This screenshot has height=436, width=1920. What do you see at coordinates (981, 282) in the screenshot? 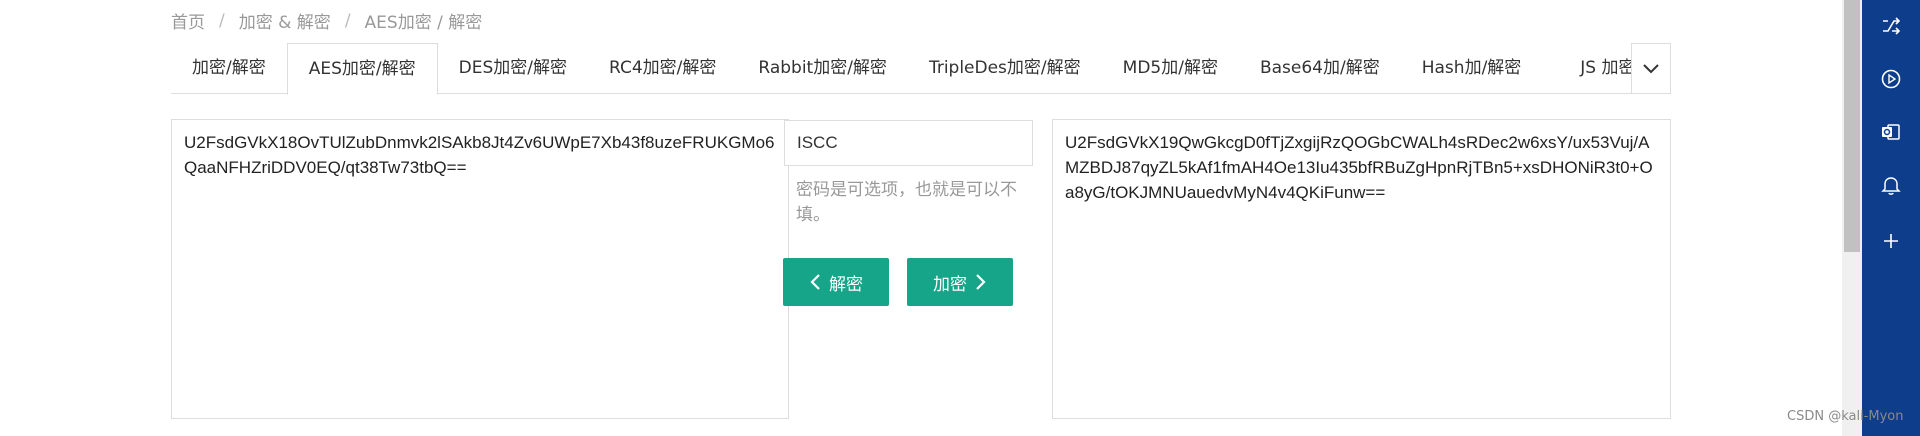
I see `chevron-right-icon` at bounding box center [981, 282].